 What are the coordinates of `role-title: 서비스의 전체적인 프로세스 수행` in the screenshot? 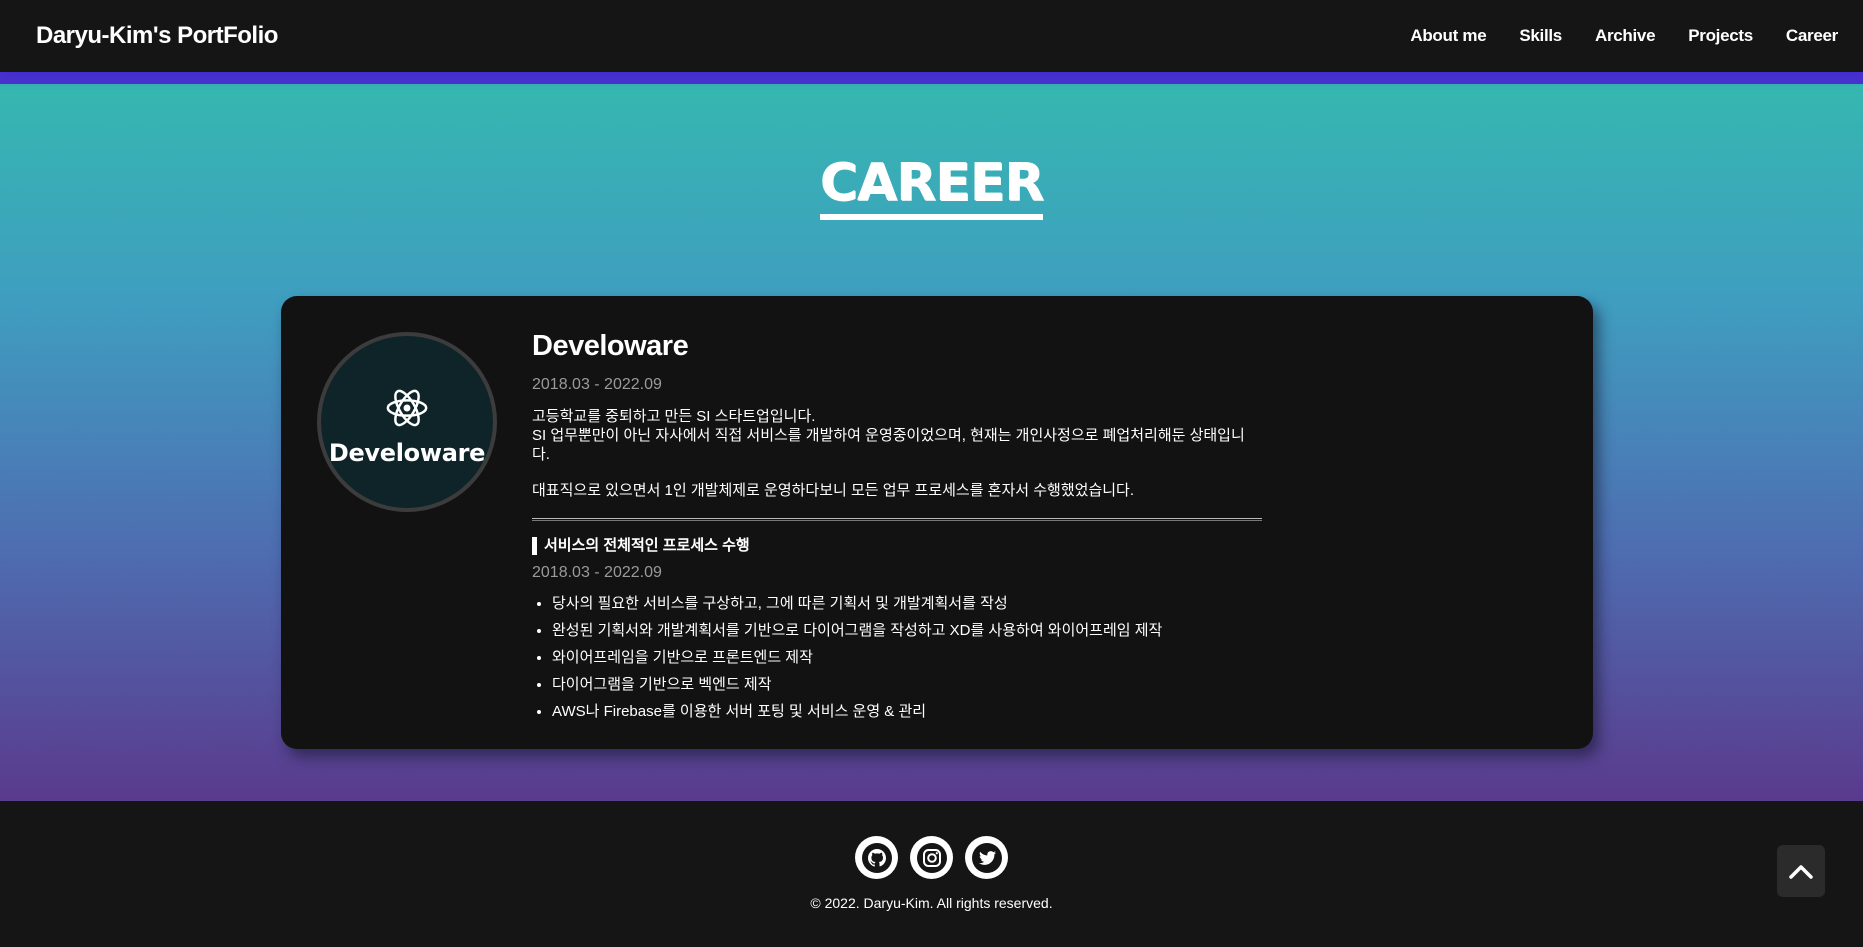 It's located at (897, 546).